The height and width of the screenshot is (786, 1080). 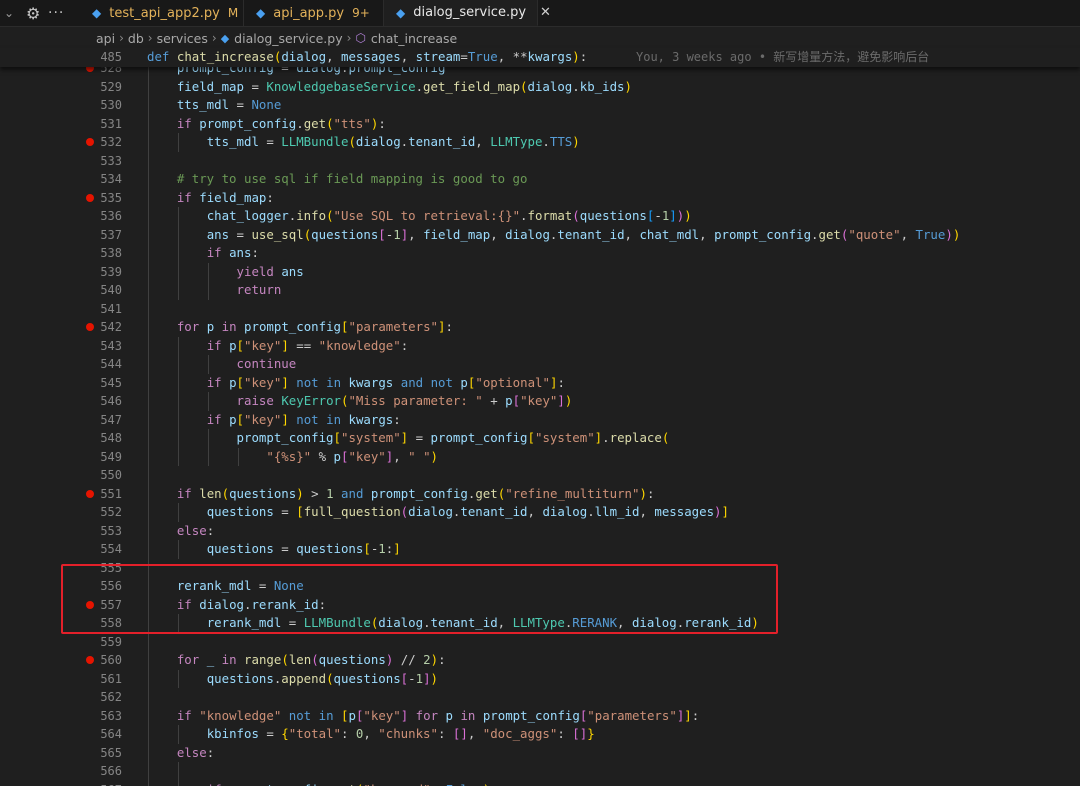 I want to click on code-line: if field_map:, so click(x=225, y=197).